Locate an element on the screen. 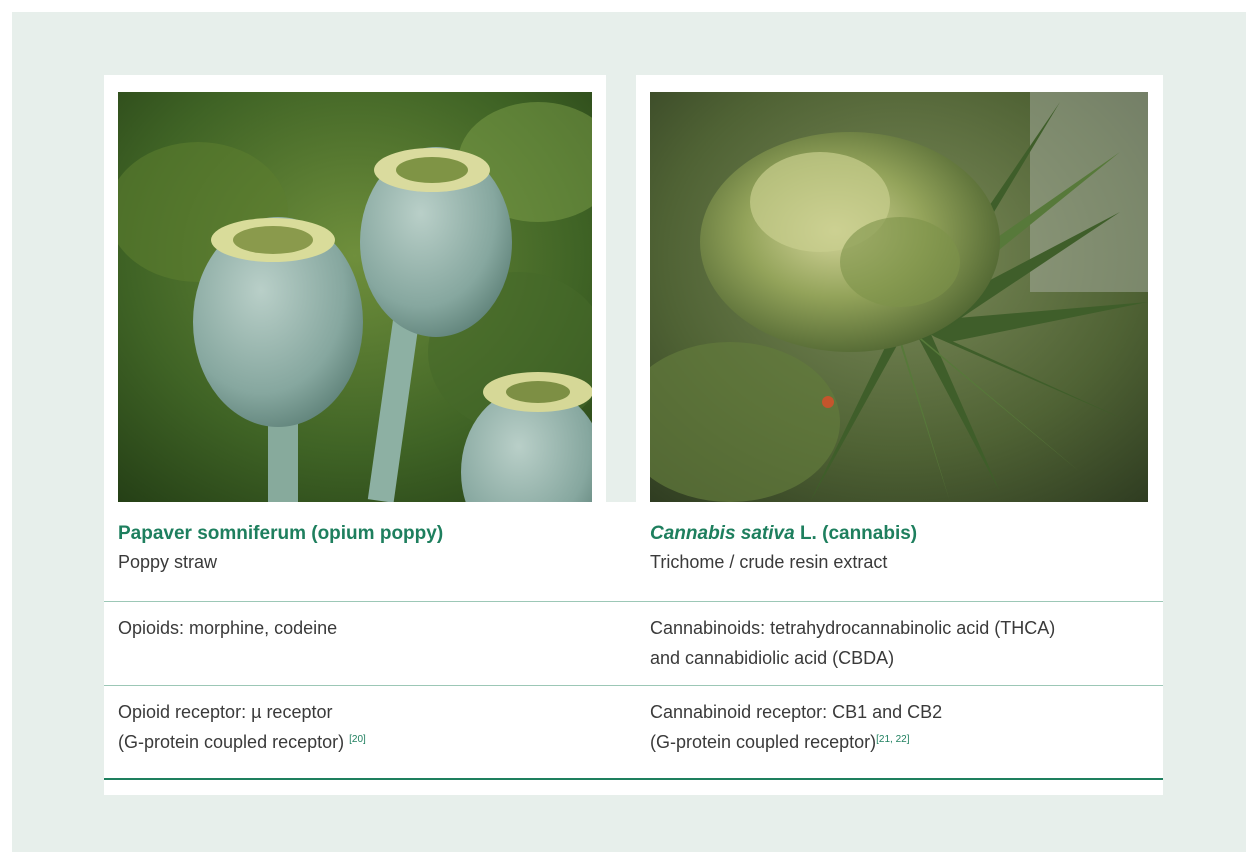 The height and width of the screenshot is (852, 1246). cannabis-title-species: Cannabis sativa is located at coordinates (722, 533).